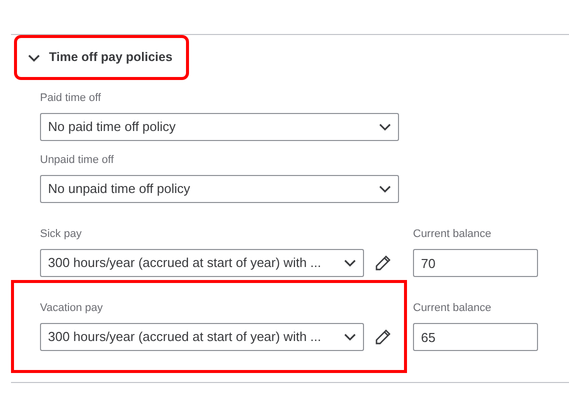 This screenshot has width=569, height=403. I want to click on field-label: Vacation pay, so click(72, 308).